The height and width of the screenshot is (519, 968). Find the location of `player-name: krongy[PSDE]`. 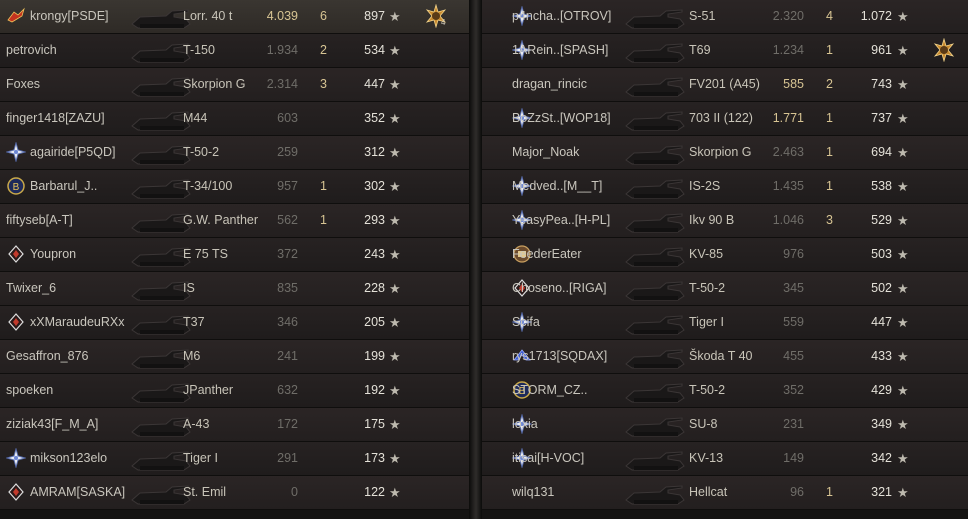

player-name: krongy[PSDE] is located at coordinates (69, 16).